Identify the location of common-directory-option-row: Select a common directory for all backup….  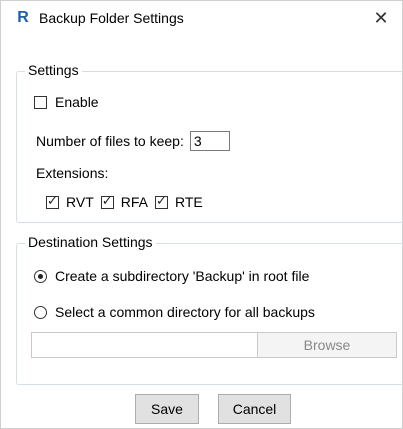
(174, 312).